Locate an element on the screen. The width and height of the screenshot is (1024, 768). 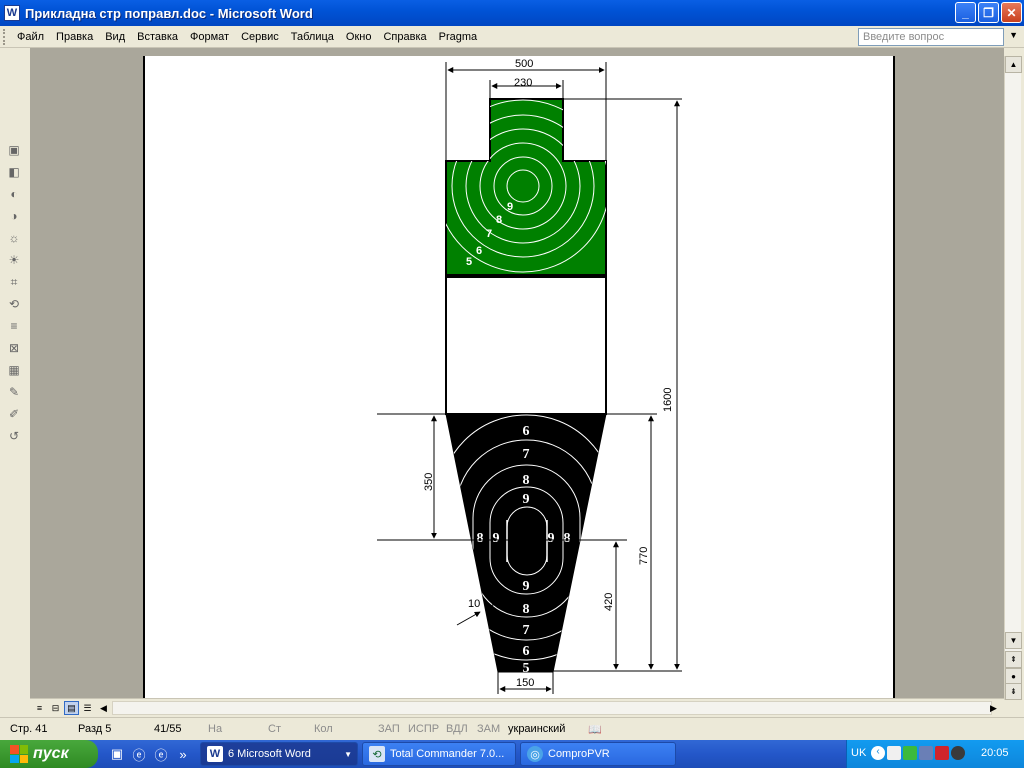
show-hidden-icons-icon: ‹ is located at coordinates (878, 753).